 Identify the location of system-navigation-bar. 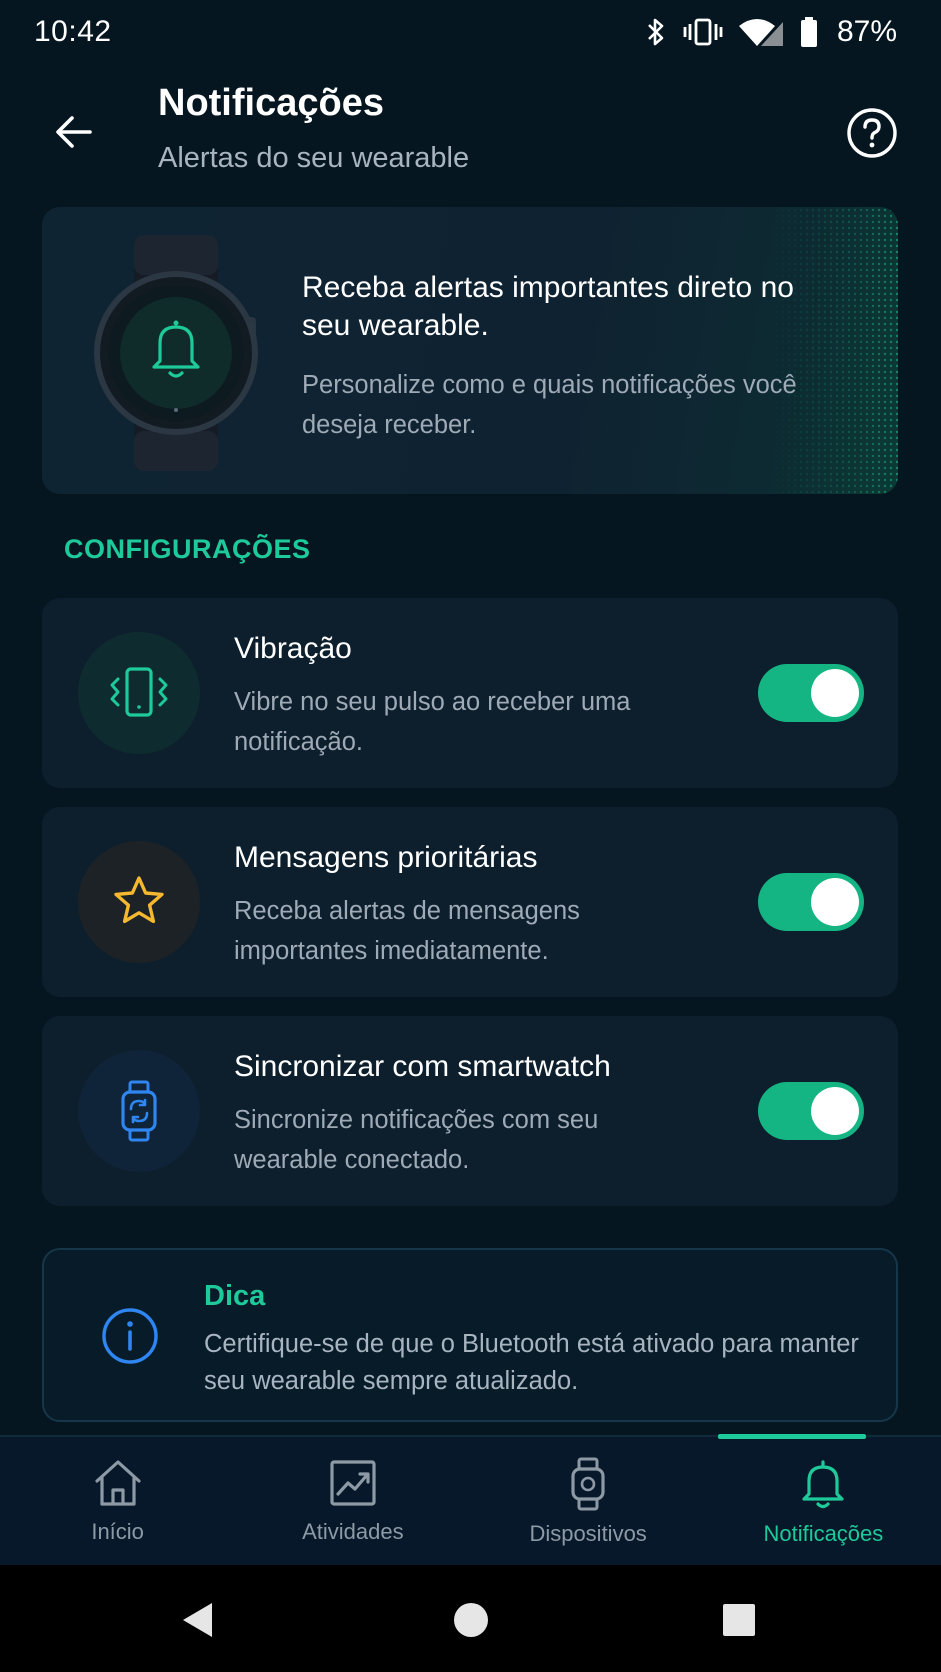
(470, 1618).